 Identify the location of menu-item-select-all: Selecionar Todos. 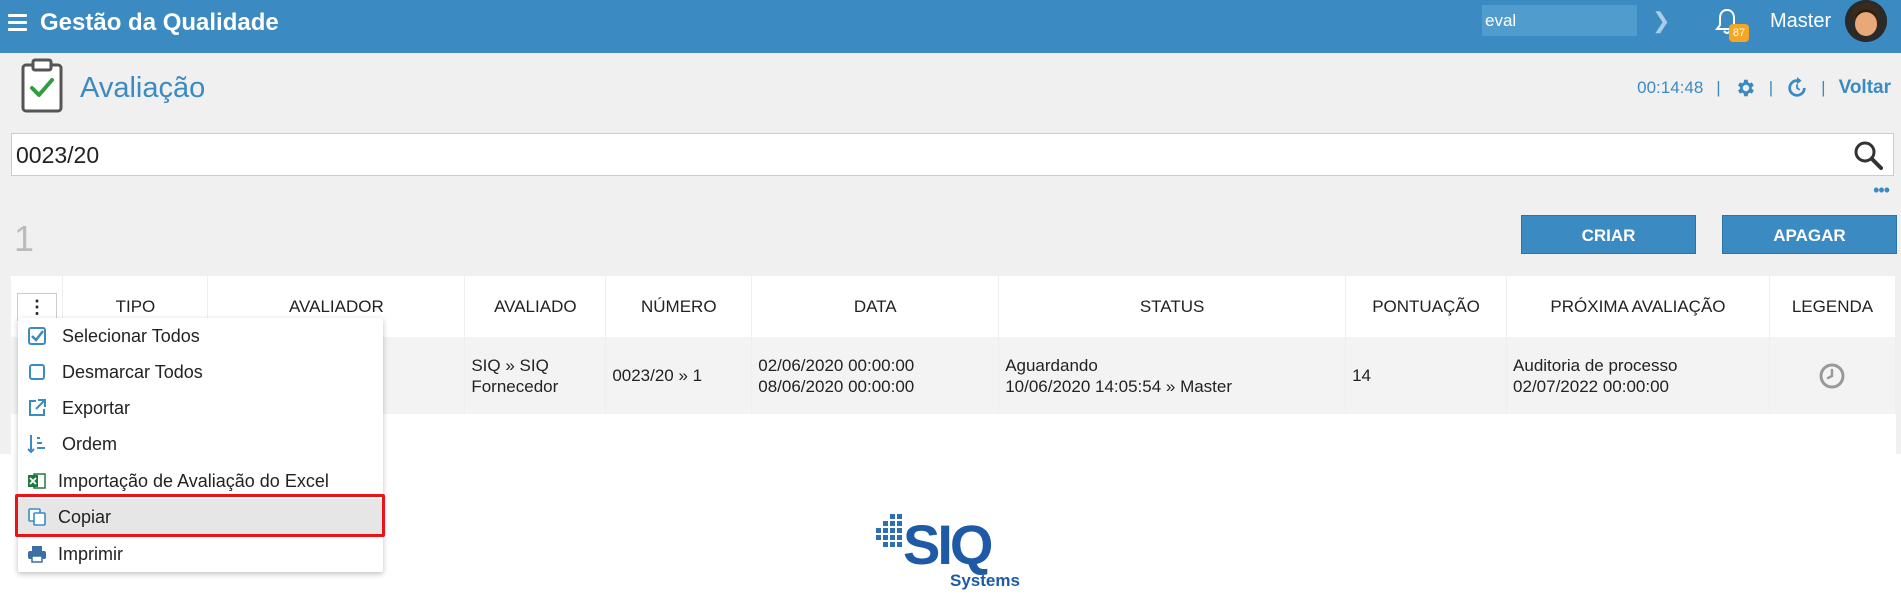
(200, 336).